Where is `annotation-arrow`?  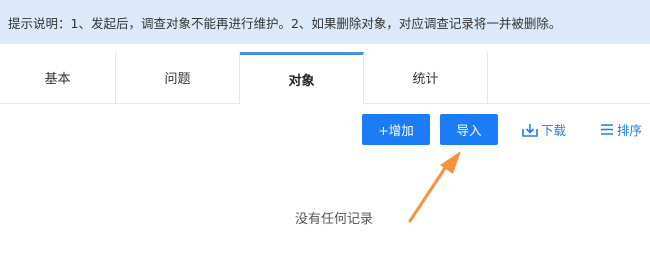
annotation-arrow is located at coordinates (434, 187).